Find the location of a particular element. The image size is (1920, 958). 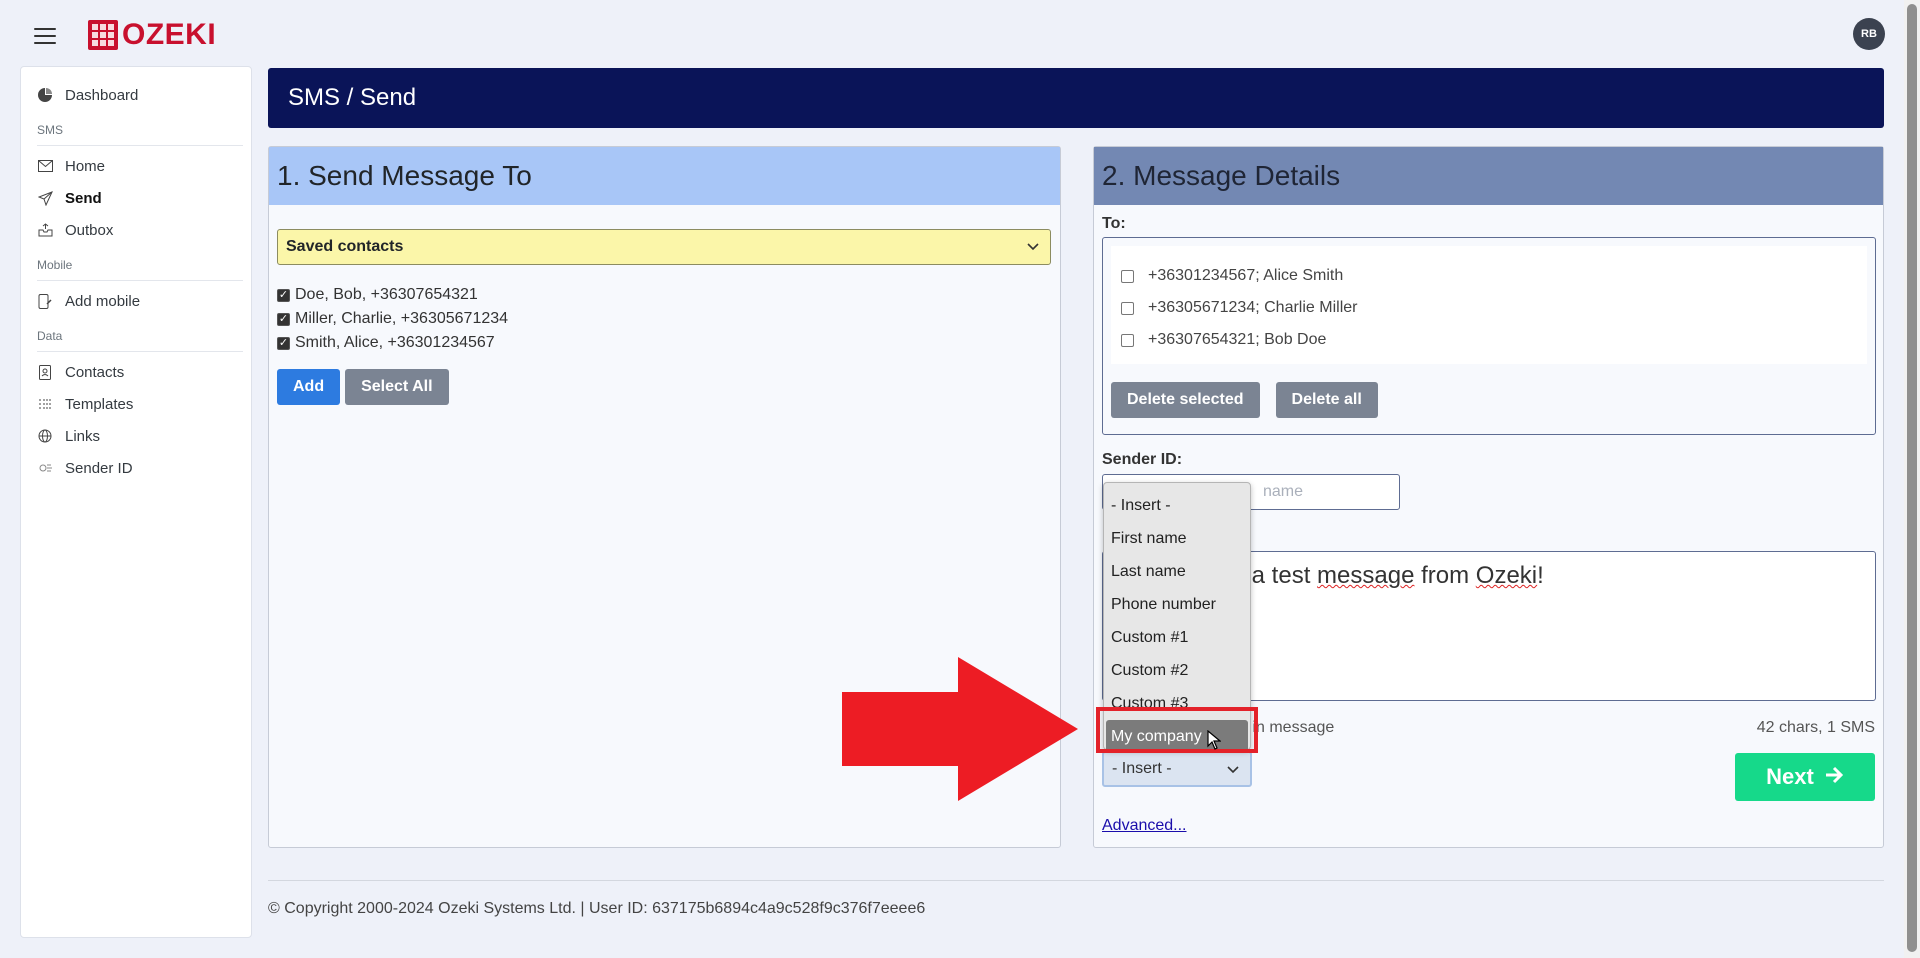

contact-label: Smith, Alice, +36301234567 is located at coordinates (395, 342).